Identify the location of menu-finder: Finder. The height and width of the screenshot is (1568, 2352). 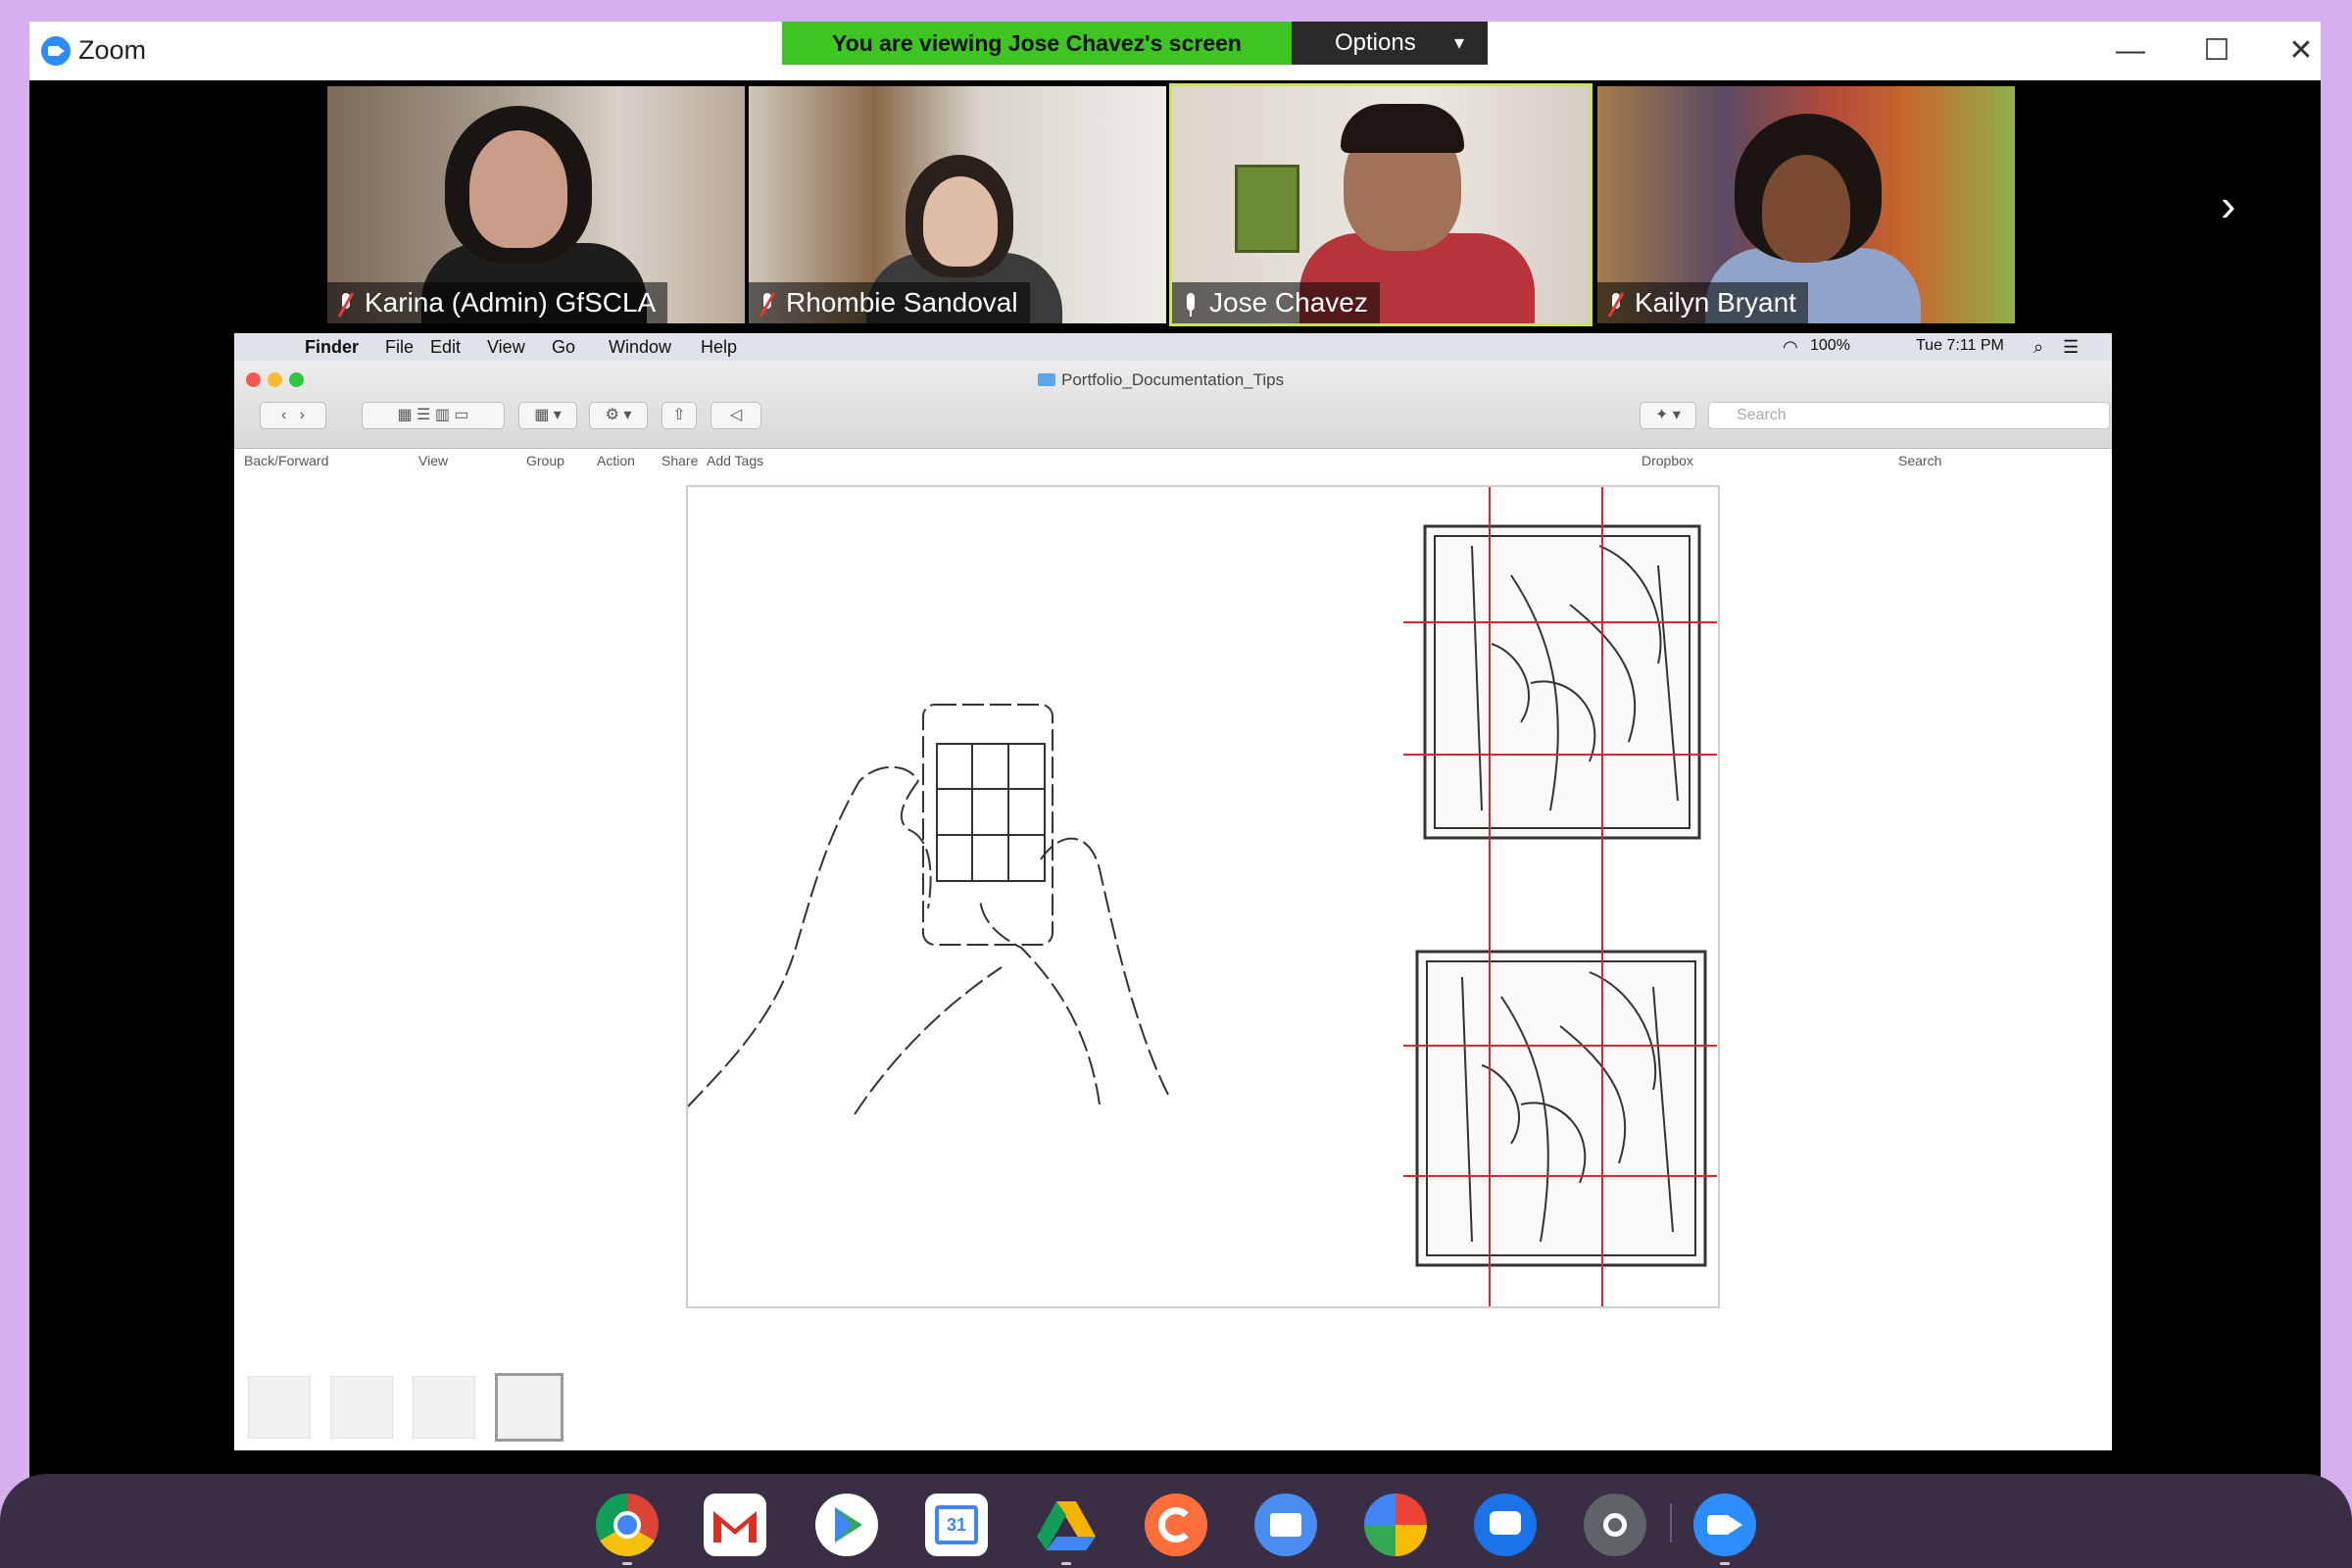
(332, 347).